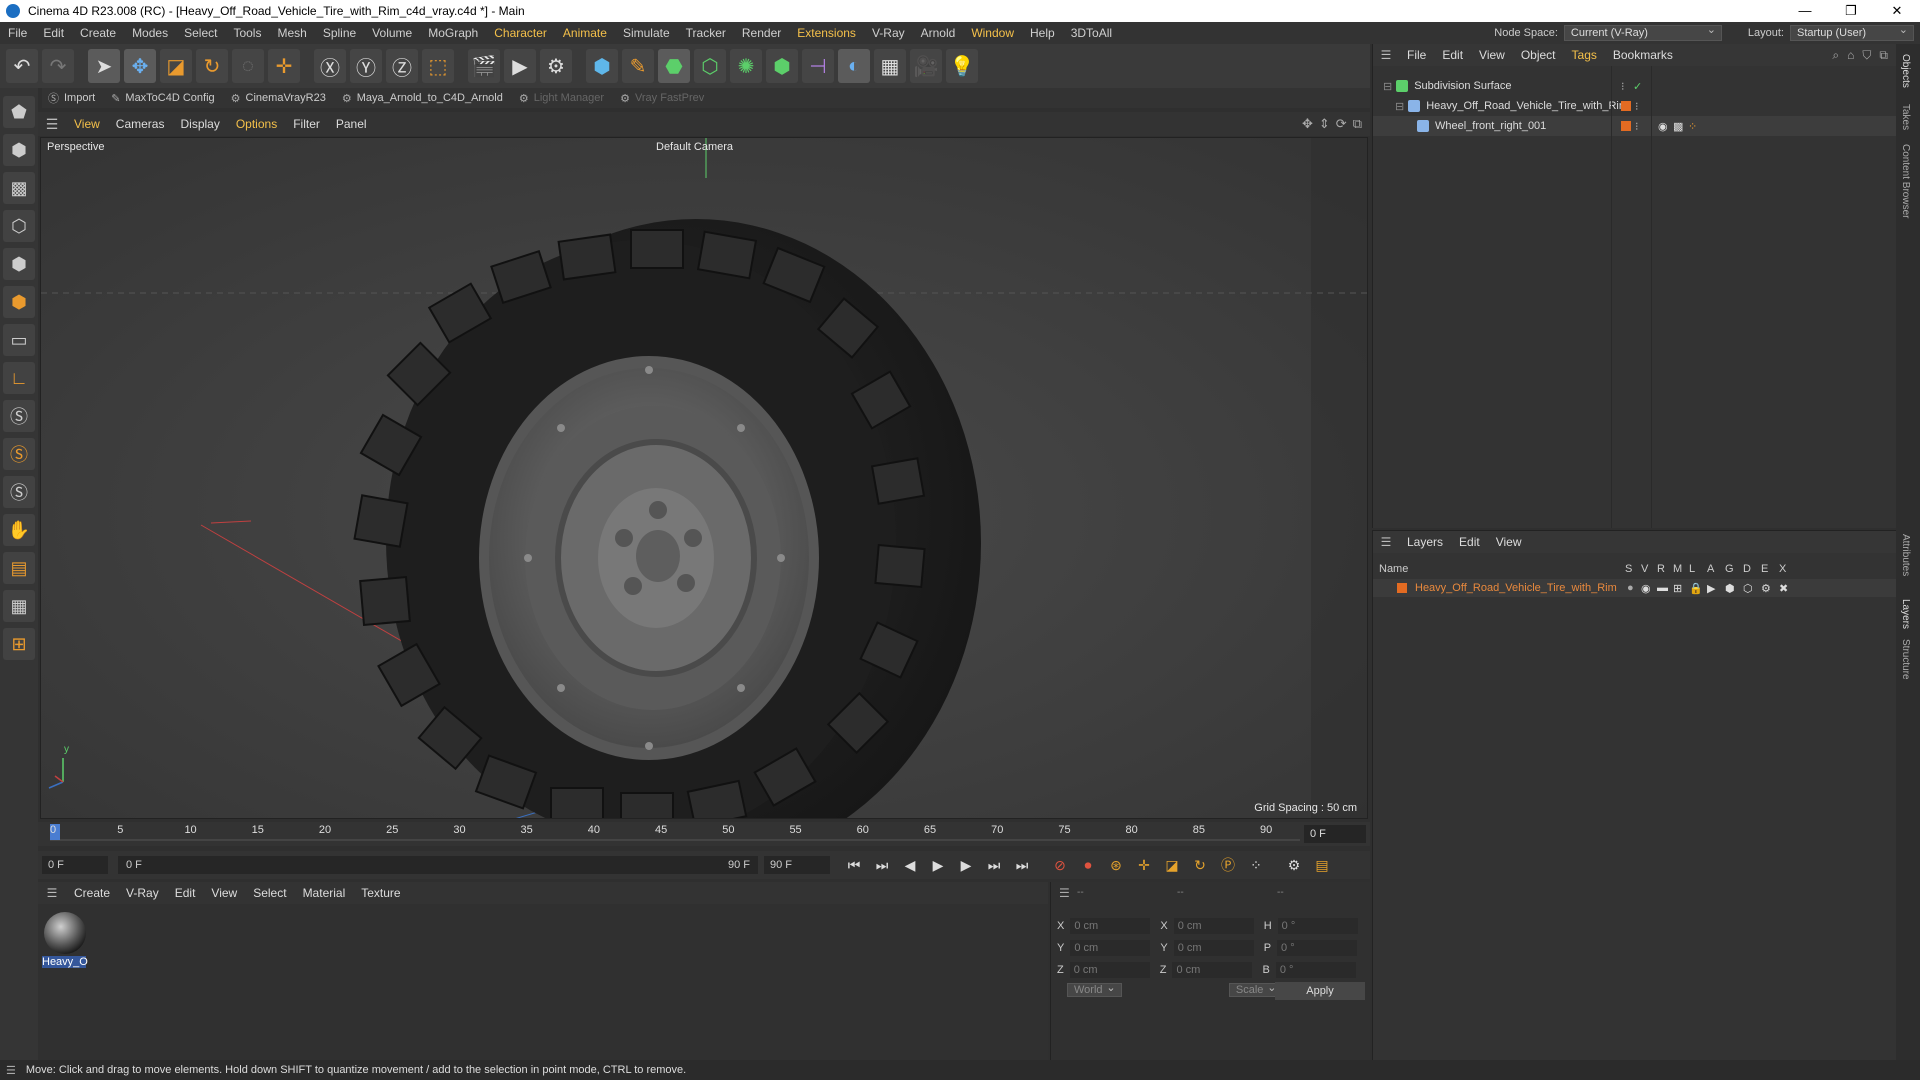 This screenshot has height=1080, width=1920. I want to click on object-row-wheel: Wheel_front_right_001 ⁝ ◉ ▩ ⁘, so click(1635, 126).